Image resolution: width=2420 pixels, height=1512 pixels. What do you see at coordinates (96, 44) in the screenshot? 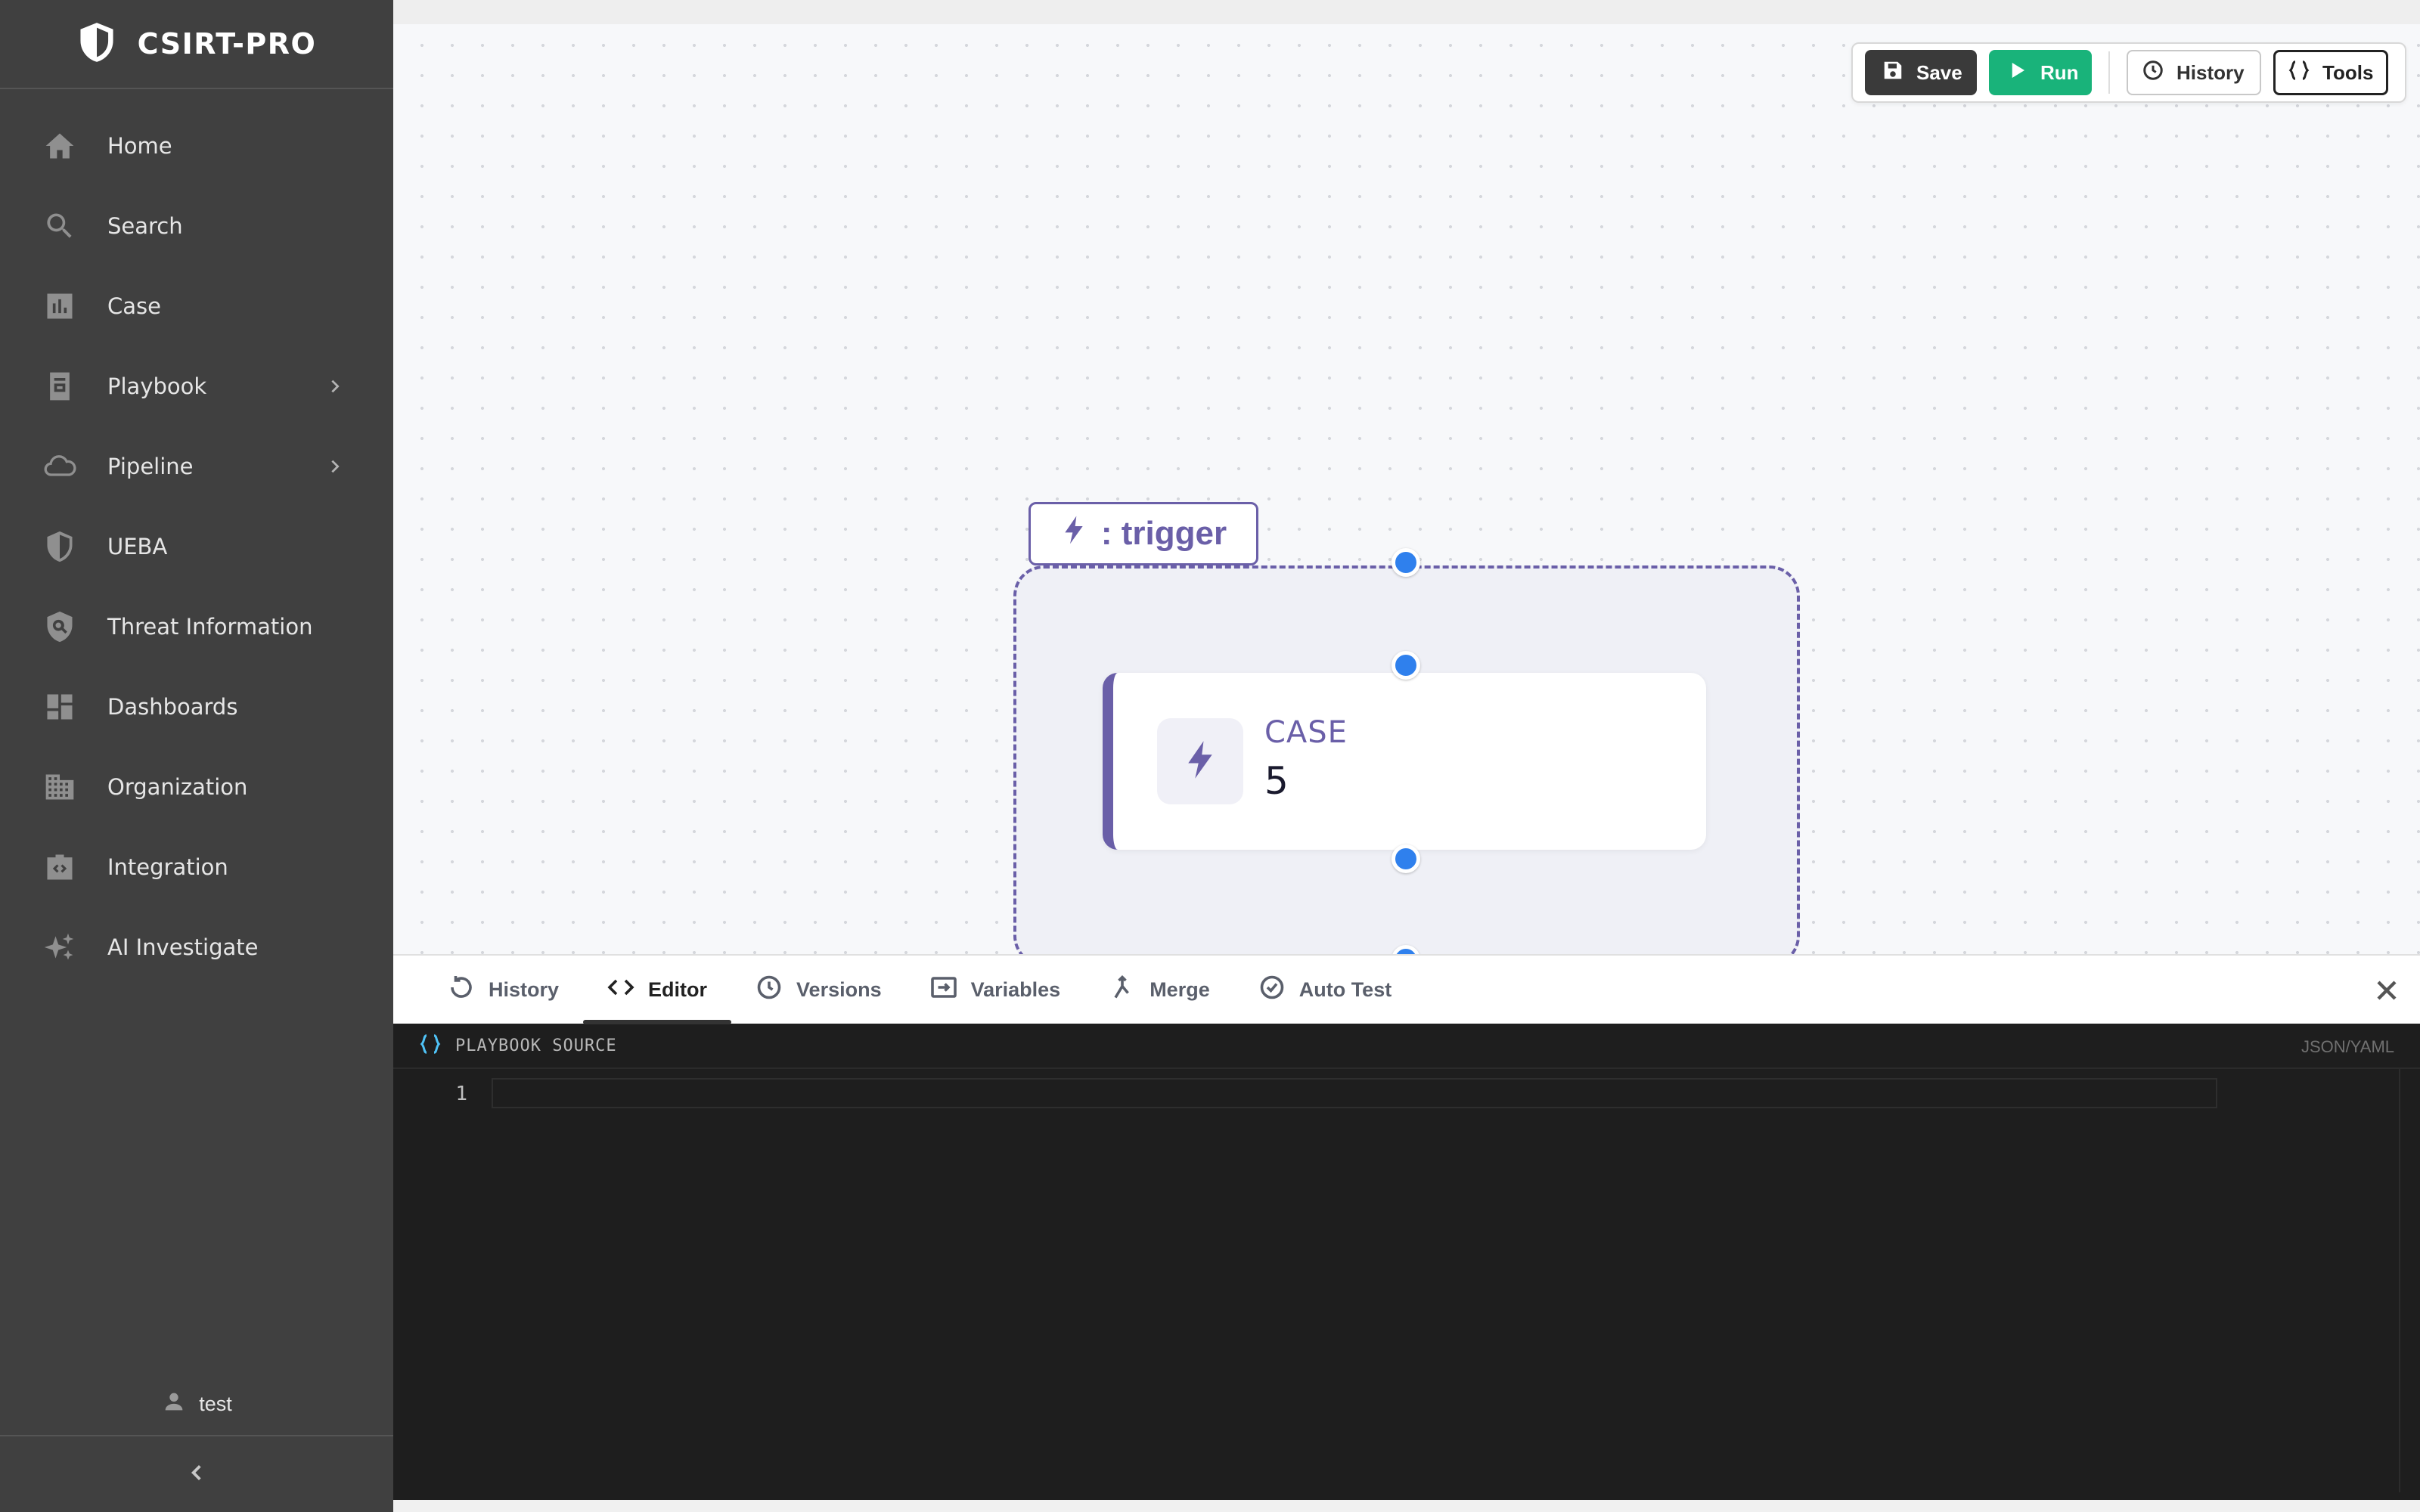
I see `shield-logo-icon` at bounding box center [96, 44].